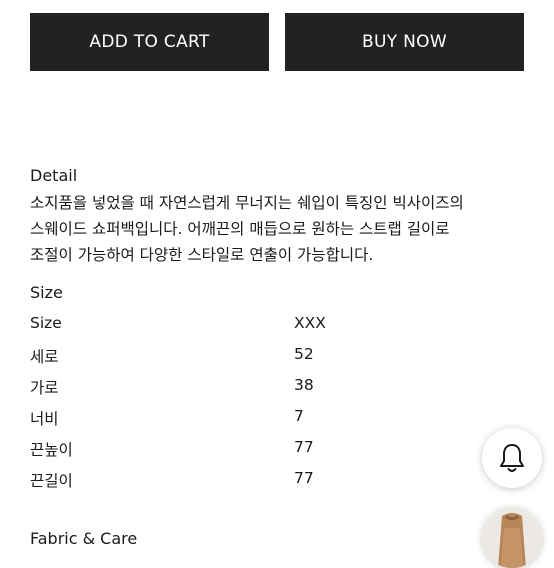 The width and height of the screenshot is (554, 568). I want to click on size-row: 끈높이 77, so click(195, 450).